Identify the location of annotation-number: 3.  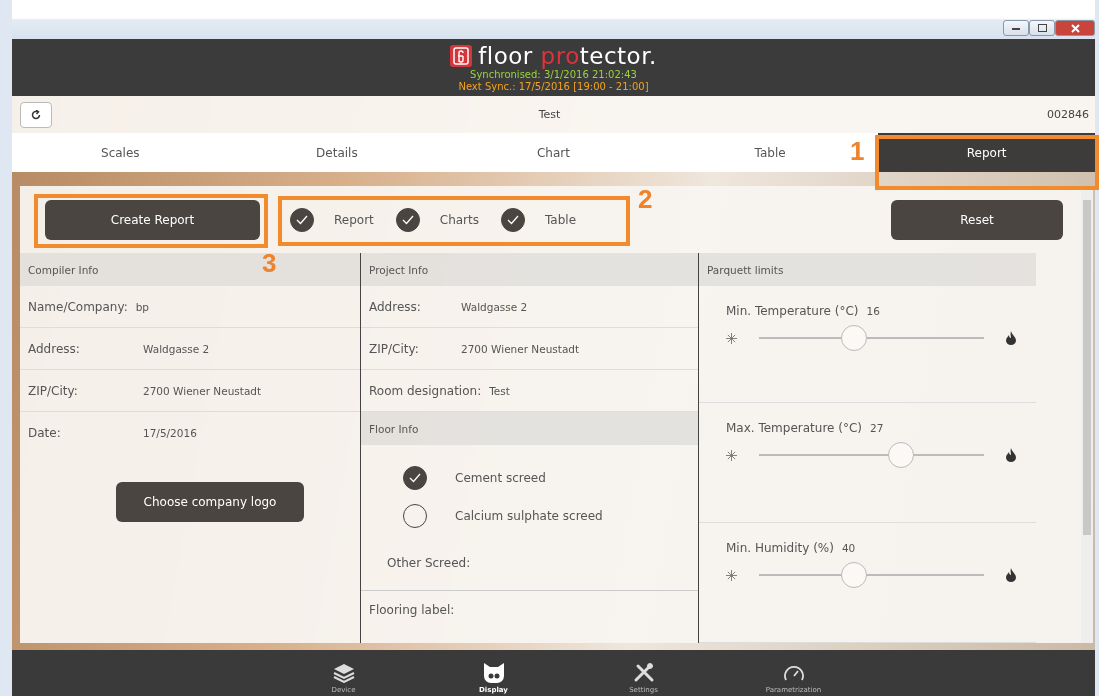
(269, 263).